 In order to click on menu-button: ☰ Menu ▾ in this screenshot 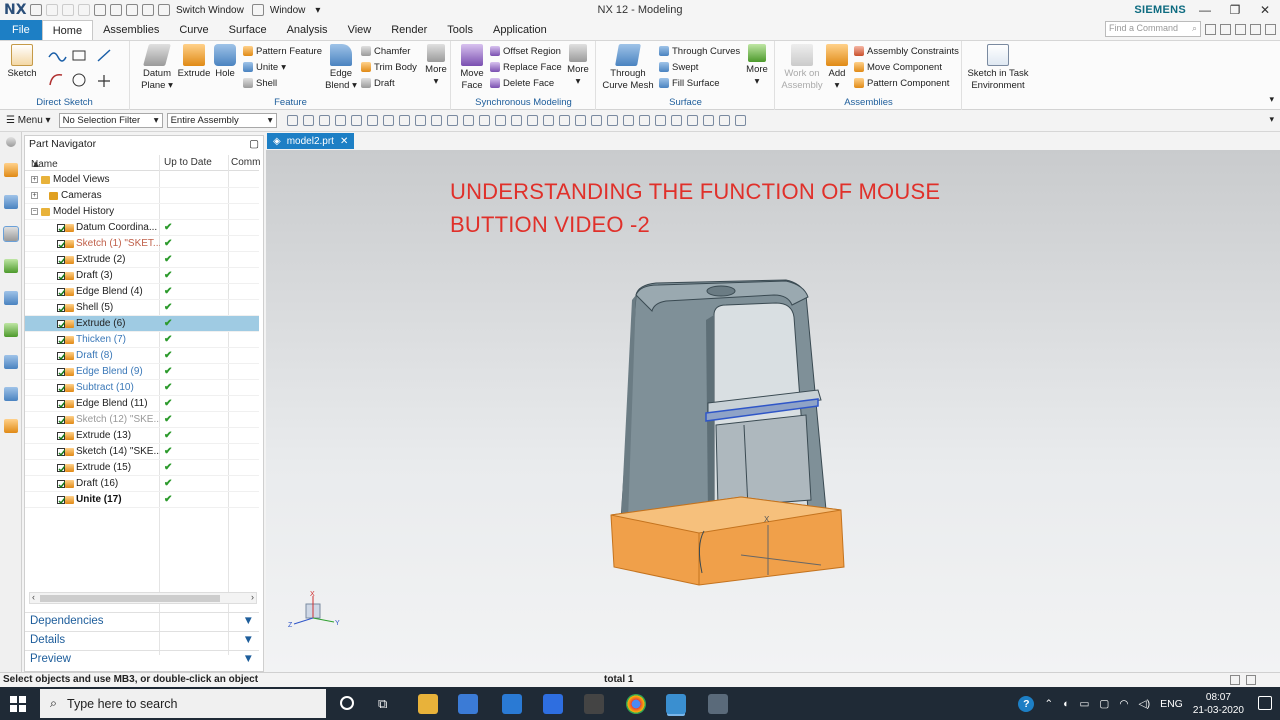, I will do `click(28, 120)`.